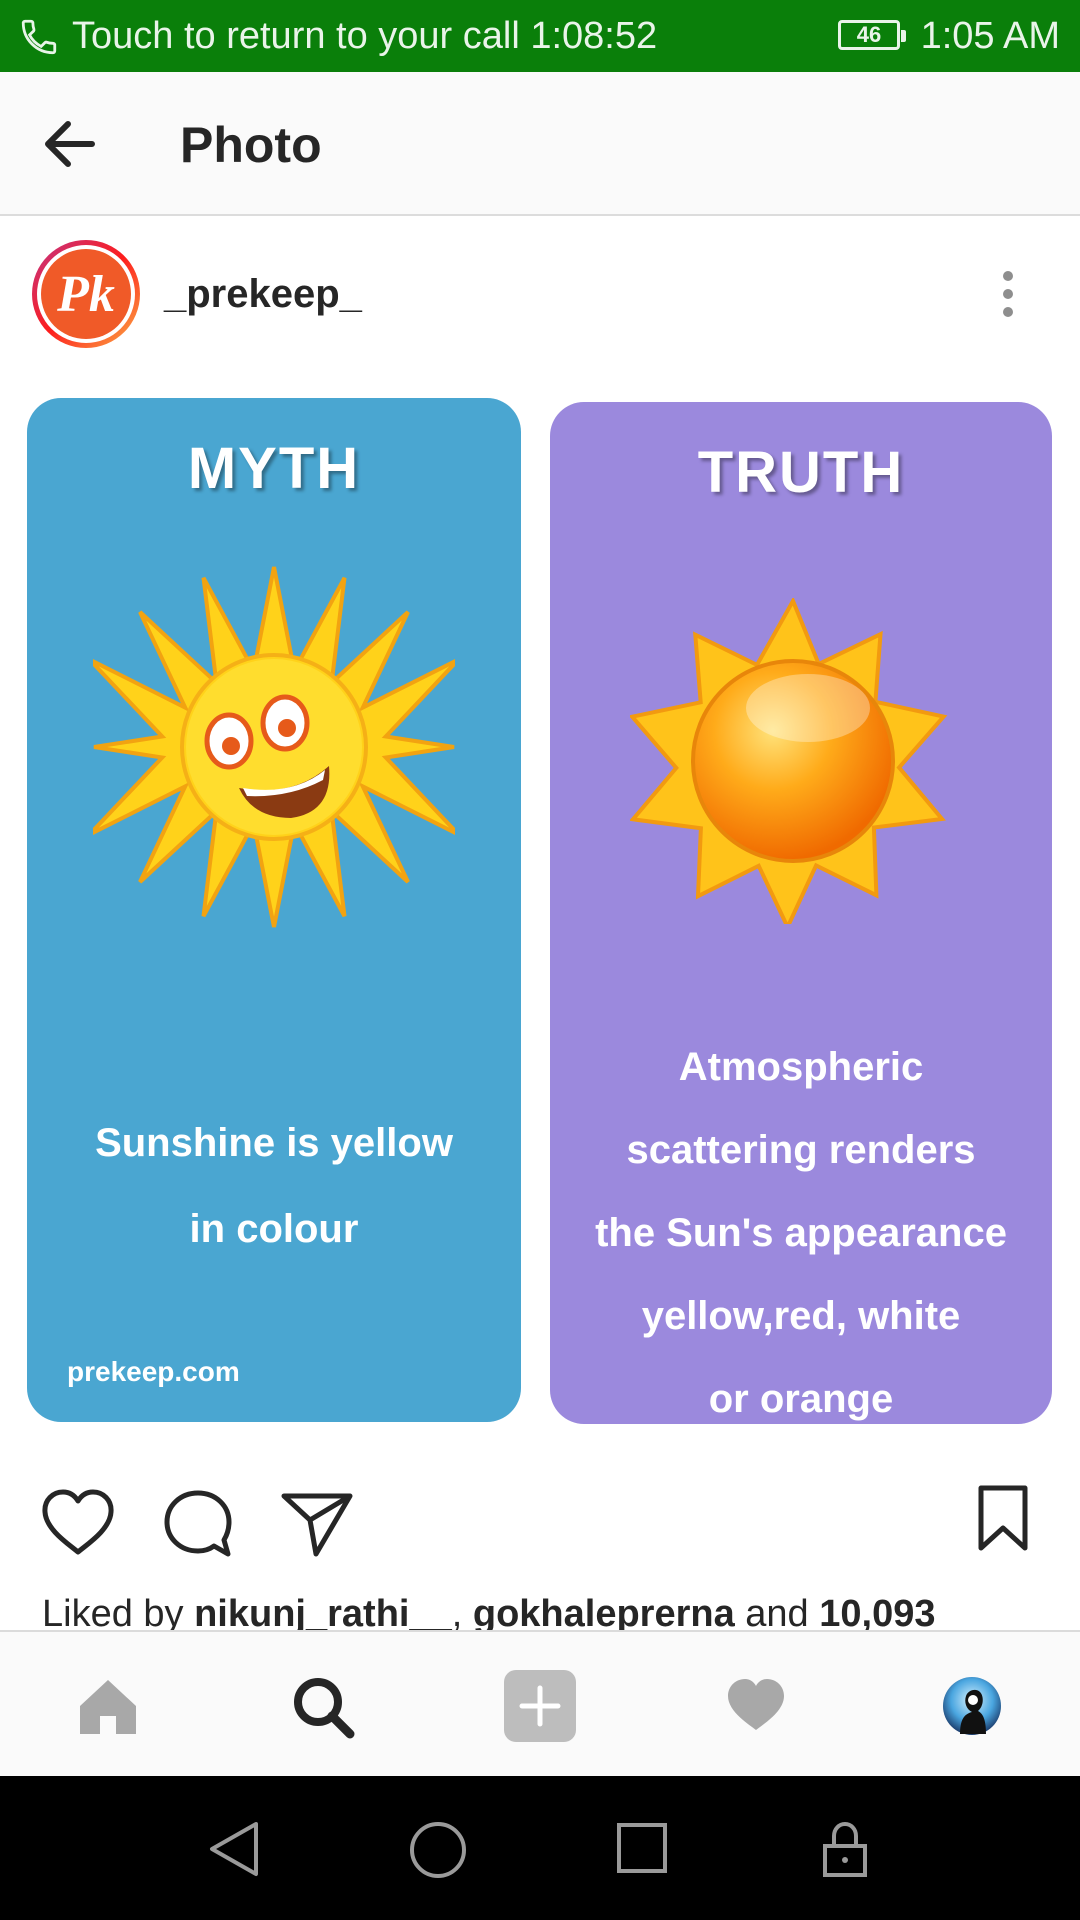 The width and height of the screenshot is (1080, 1920). Describe the element at coordinates (845, 1849) in the screenshot. I see `lock-icon` at that location.